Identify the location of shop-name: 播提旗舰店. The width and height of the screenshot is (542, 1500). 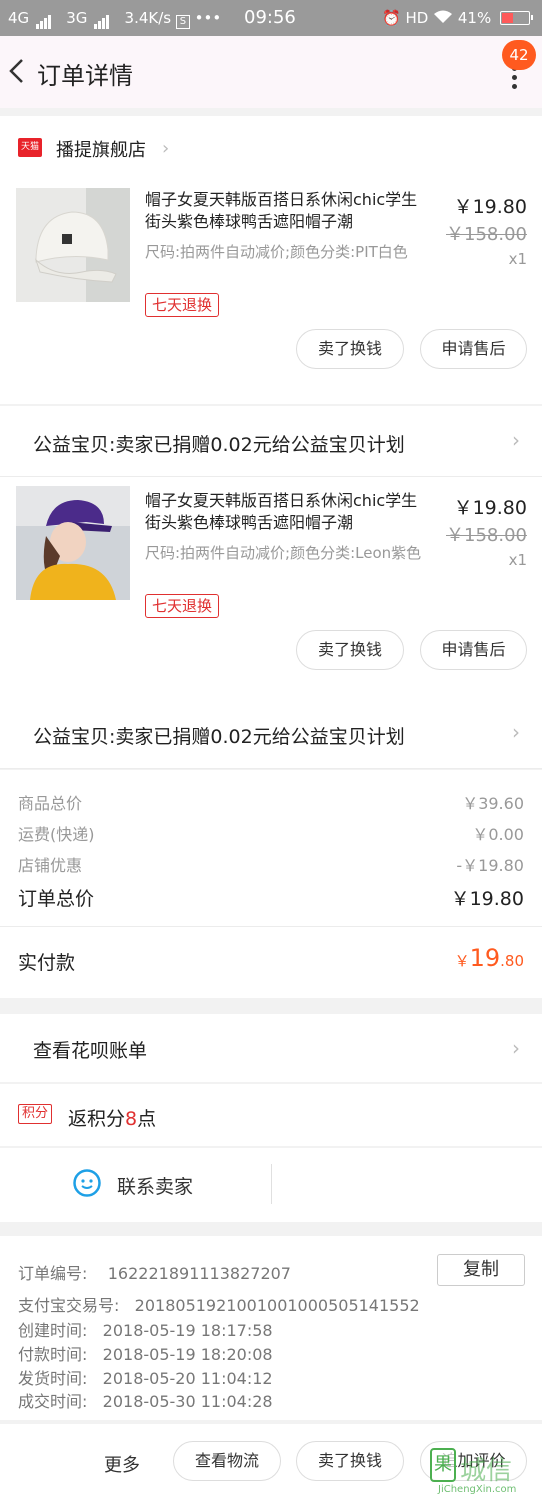
(101, 149).